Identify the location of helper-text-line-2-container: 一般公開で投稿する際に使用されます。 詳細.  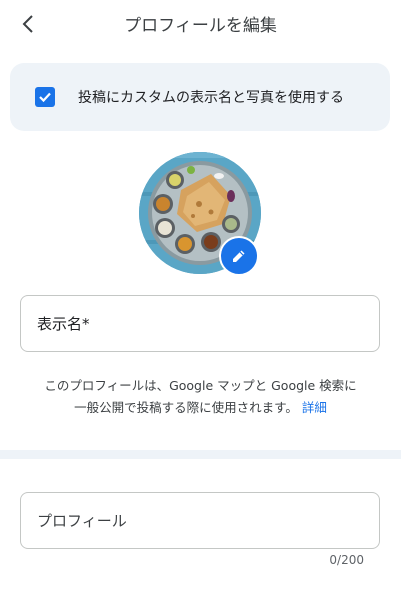
(200, 408).